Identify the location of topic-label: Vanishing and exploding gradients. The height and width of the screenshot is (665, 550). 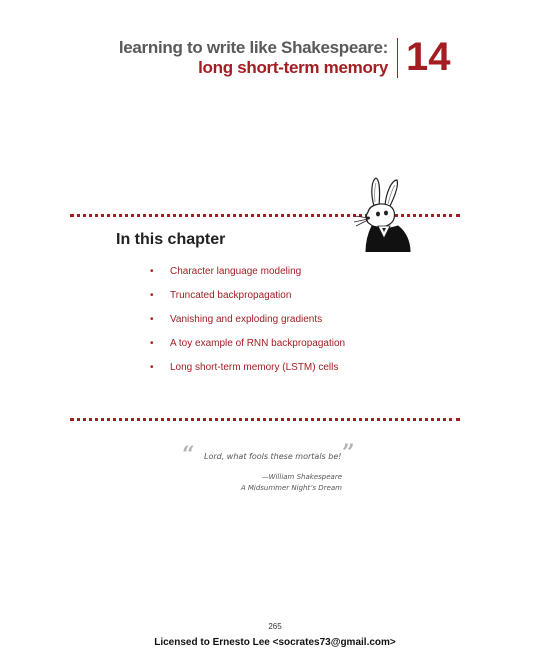
(246, 319).